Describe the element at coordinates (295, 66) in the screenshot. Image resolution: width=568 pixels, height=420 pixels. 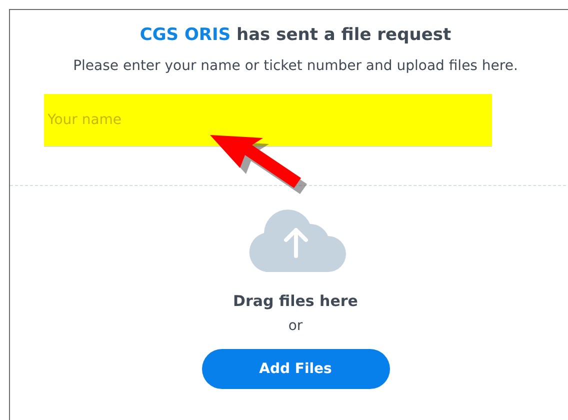
I see `instructions-text: Please enter your name or ticket number and upload files here.` at that location.